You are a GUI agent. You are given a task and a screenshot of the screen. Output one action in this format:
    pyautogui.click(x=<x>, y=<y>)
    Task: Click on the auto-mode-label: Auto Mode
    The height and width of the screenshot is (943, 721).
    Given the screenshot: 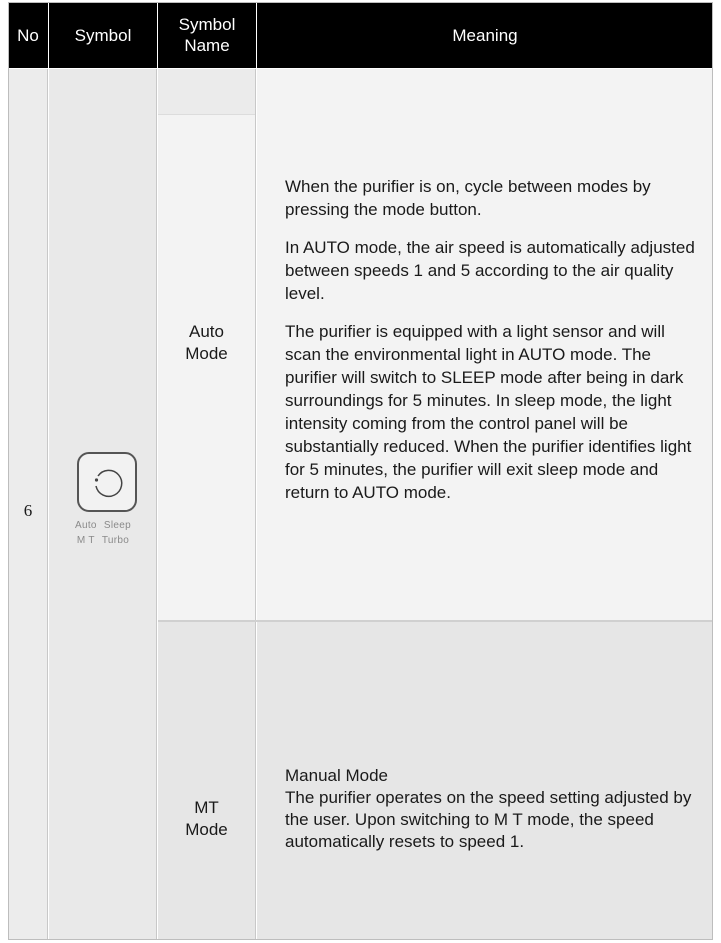 What is the action you would take?
    pyautogui.click(x=206, y=342)
    